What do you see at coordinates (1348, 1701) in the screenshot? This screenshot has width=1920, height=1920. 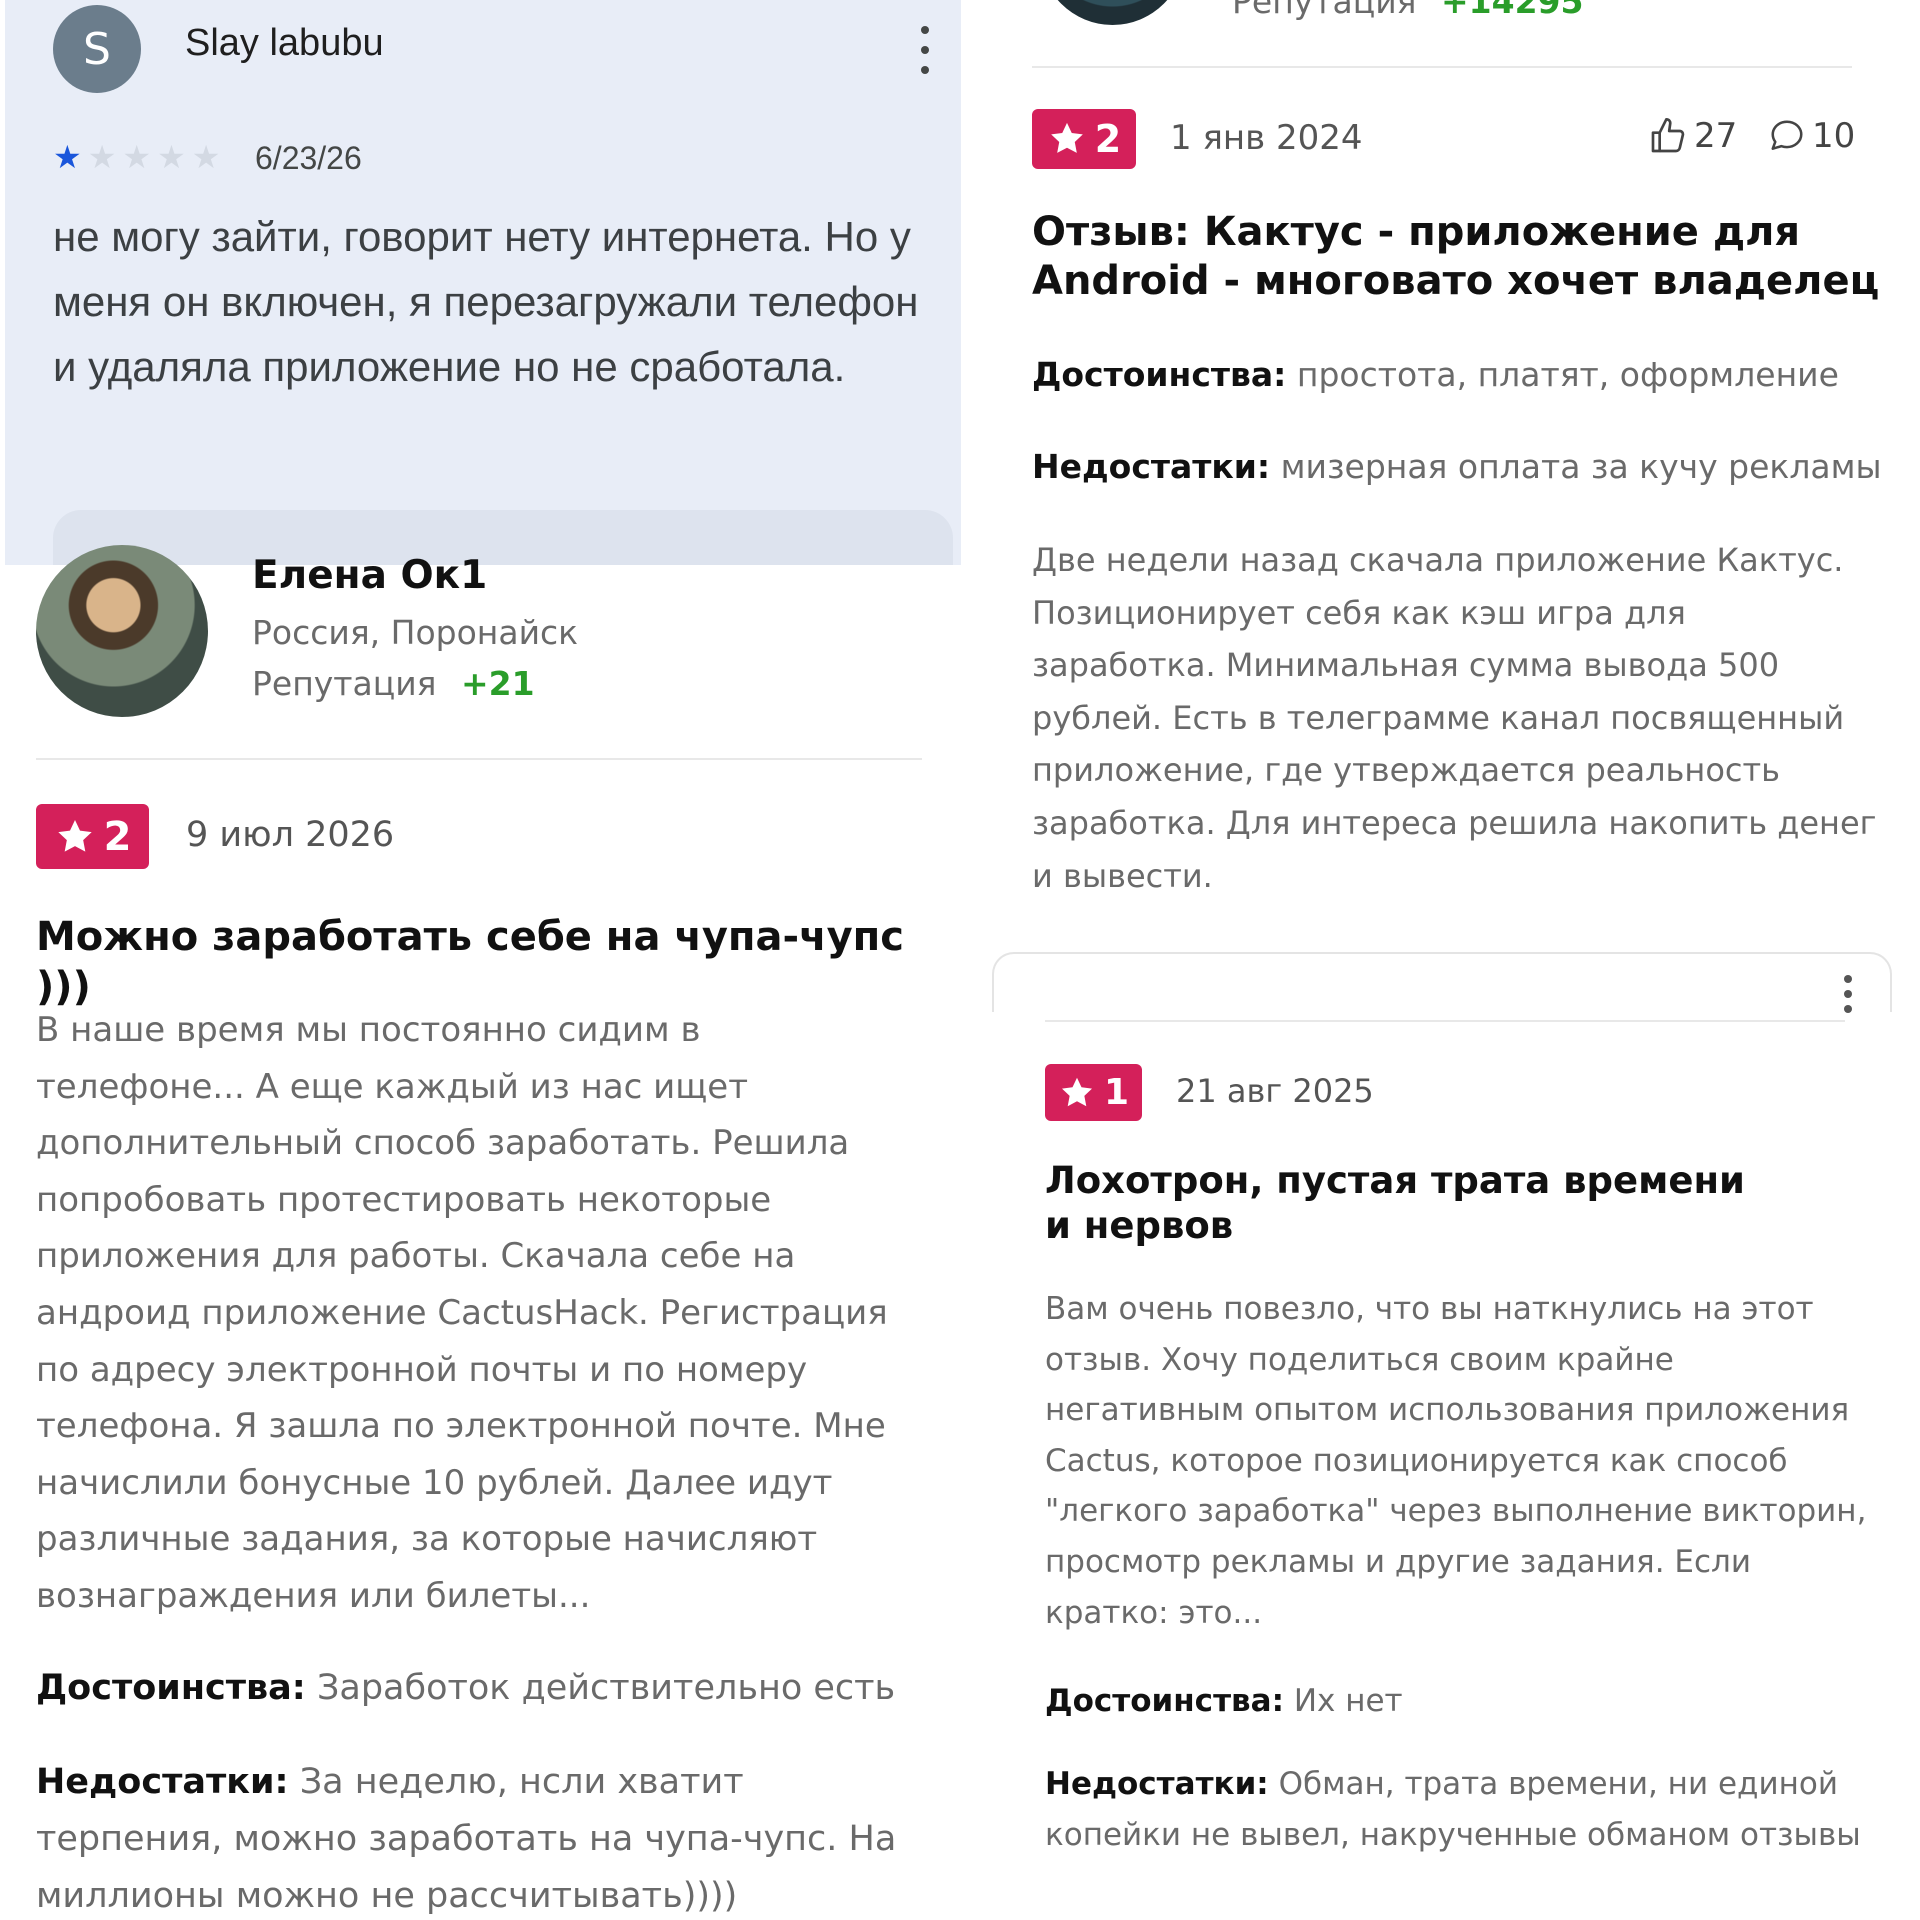 I see `pros-text: Их нет` at bounding box center [1348, 1701].